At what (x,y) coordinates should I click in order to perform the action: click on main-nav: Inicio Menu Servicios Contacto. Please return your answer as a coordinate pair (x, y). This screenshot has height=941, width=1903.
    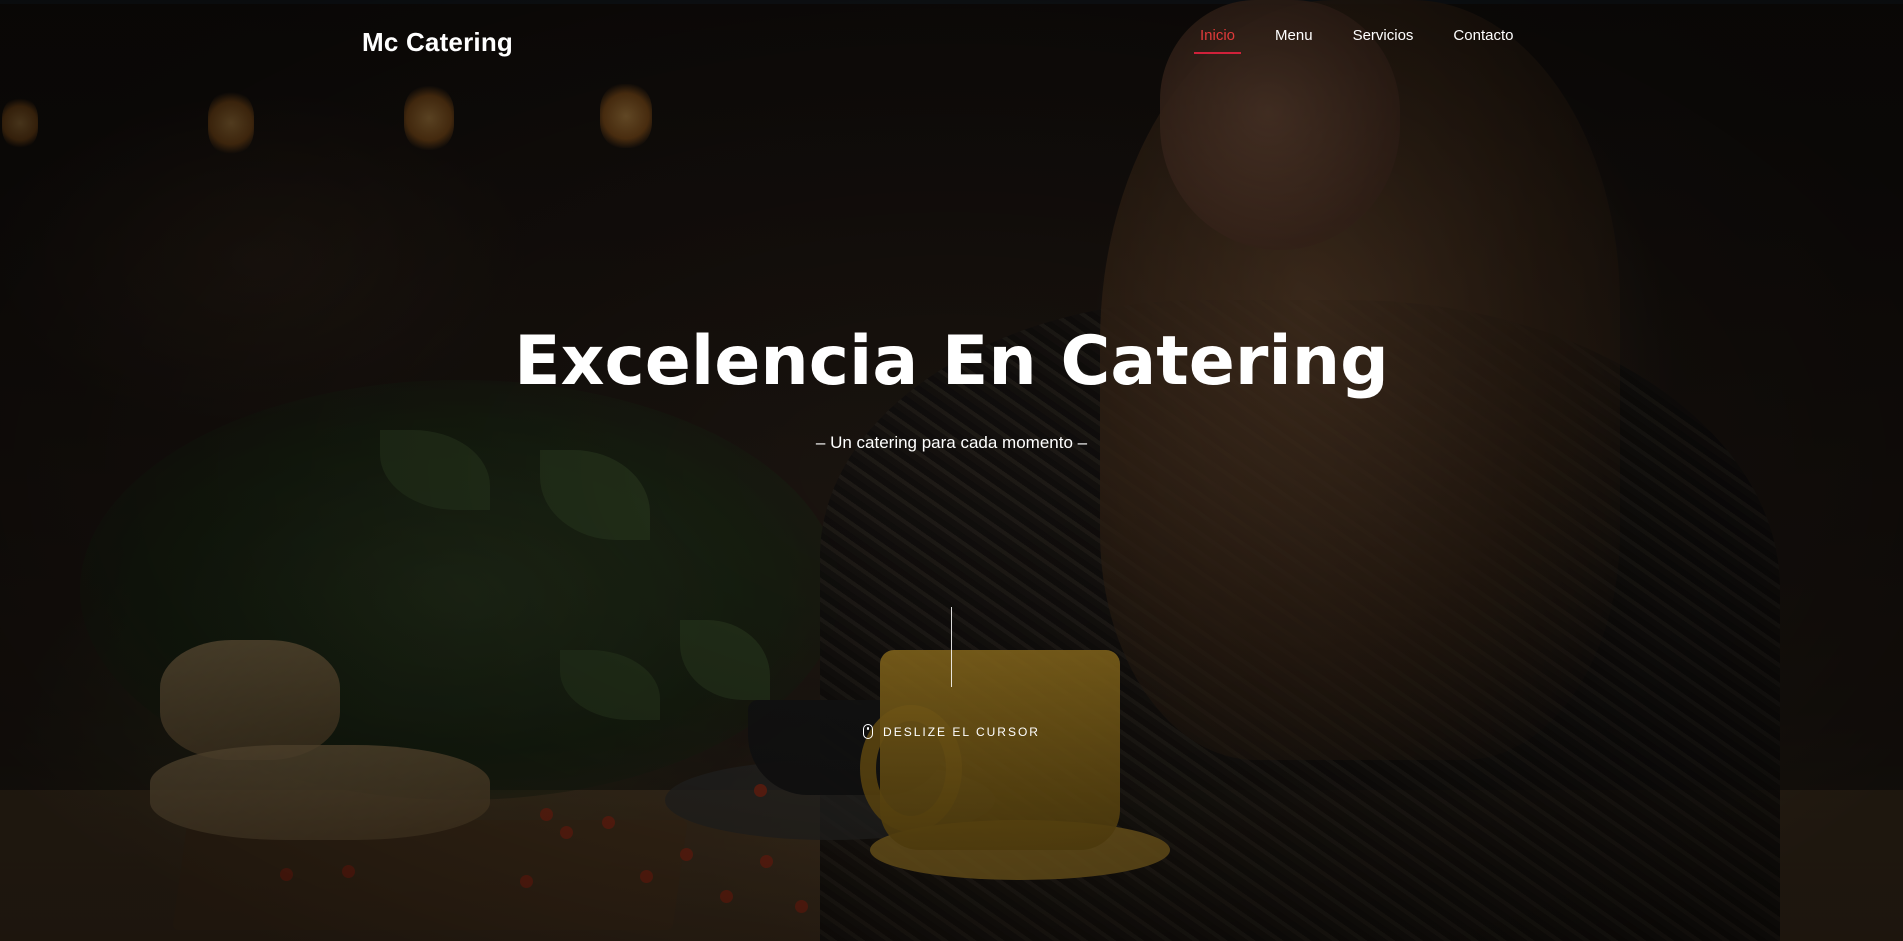
    Looking at the image, I should click on (1353, 40).